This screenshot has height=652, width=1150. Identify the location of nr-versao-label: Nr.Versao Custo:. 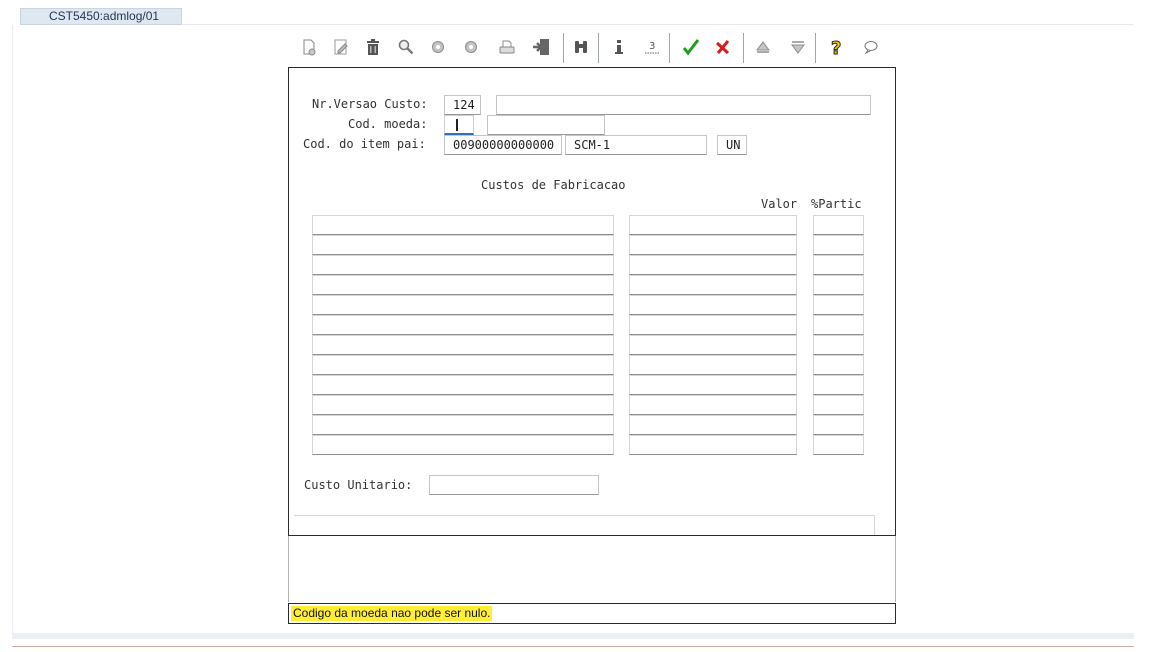
(370, 104).